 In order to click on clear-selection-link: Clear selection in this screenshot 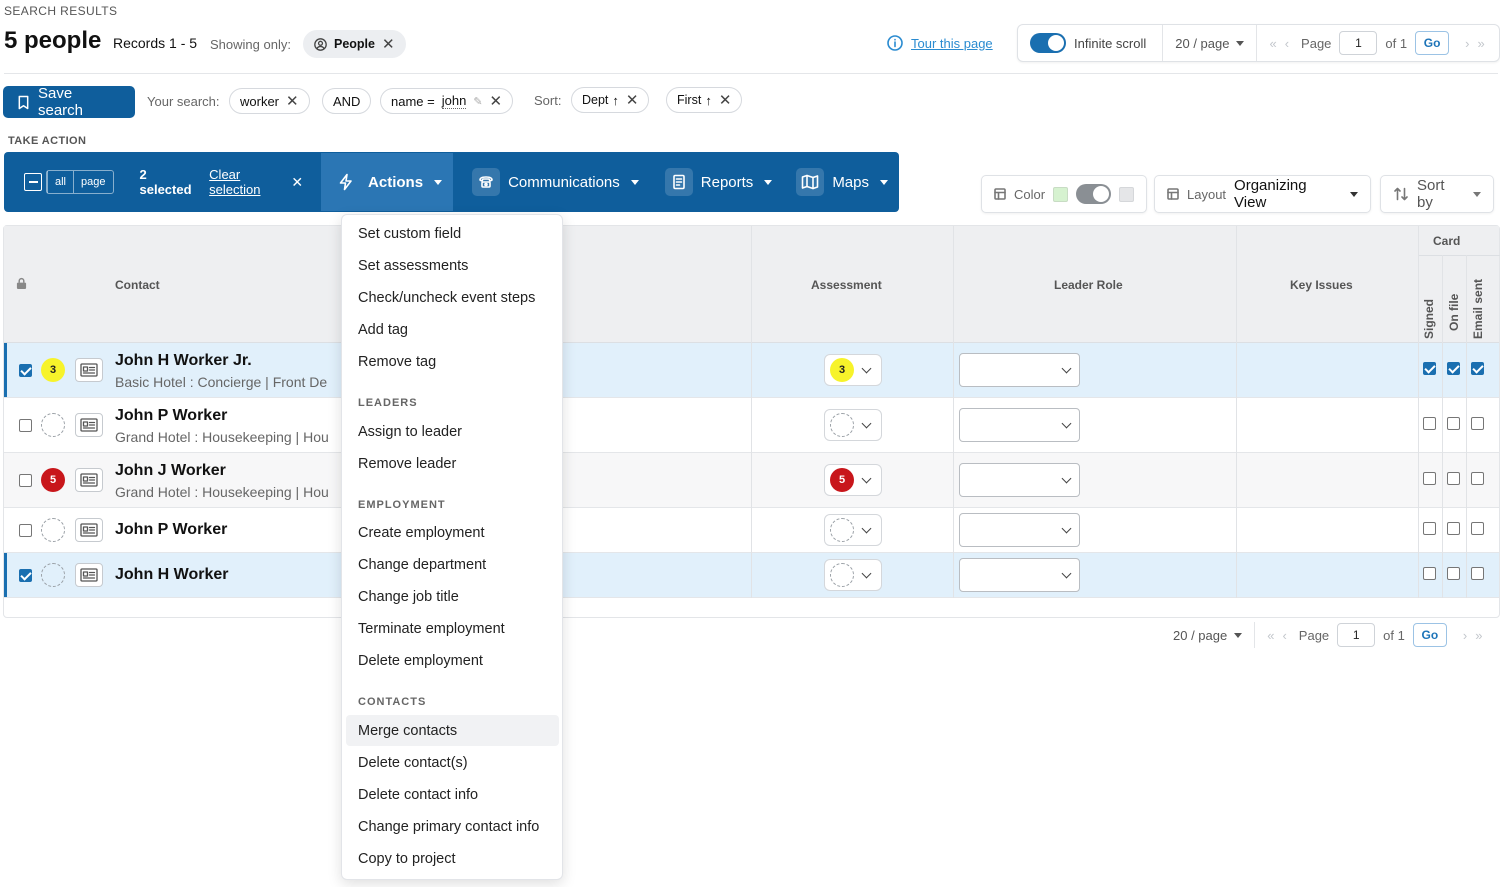, I will do `click(247, 182)`.